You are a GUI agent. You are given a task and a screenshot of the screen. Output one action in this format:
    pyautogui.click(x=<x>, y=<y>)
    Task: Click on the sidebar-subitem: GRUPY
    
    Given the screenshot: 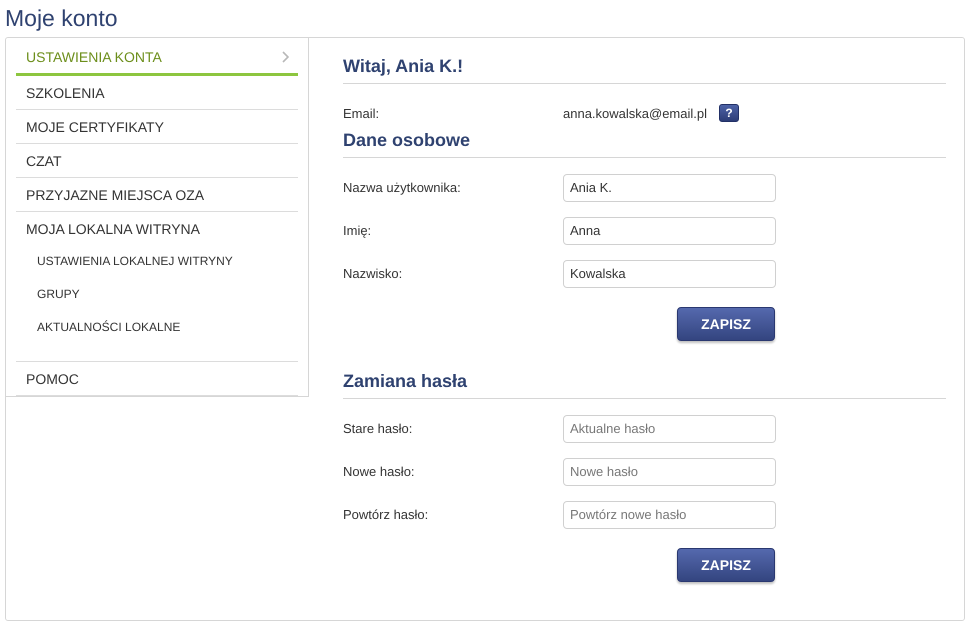 What is the action you would take?
    pyautogui.click(x=157, y=294)
    